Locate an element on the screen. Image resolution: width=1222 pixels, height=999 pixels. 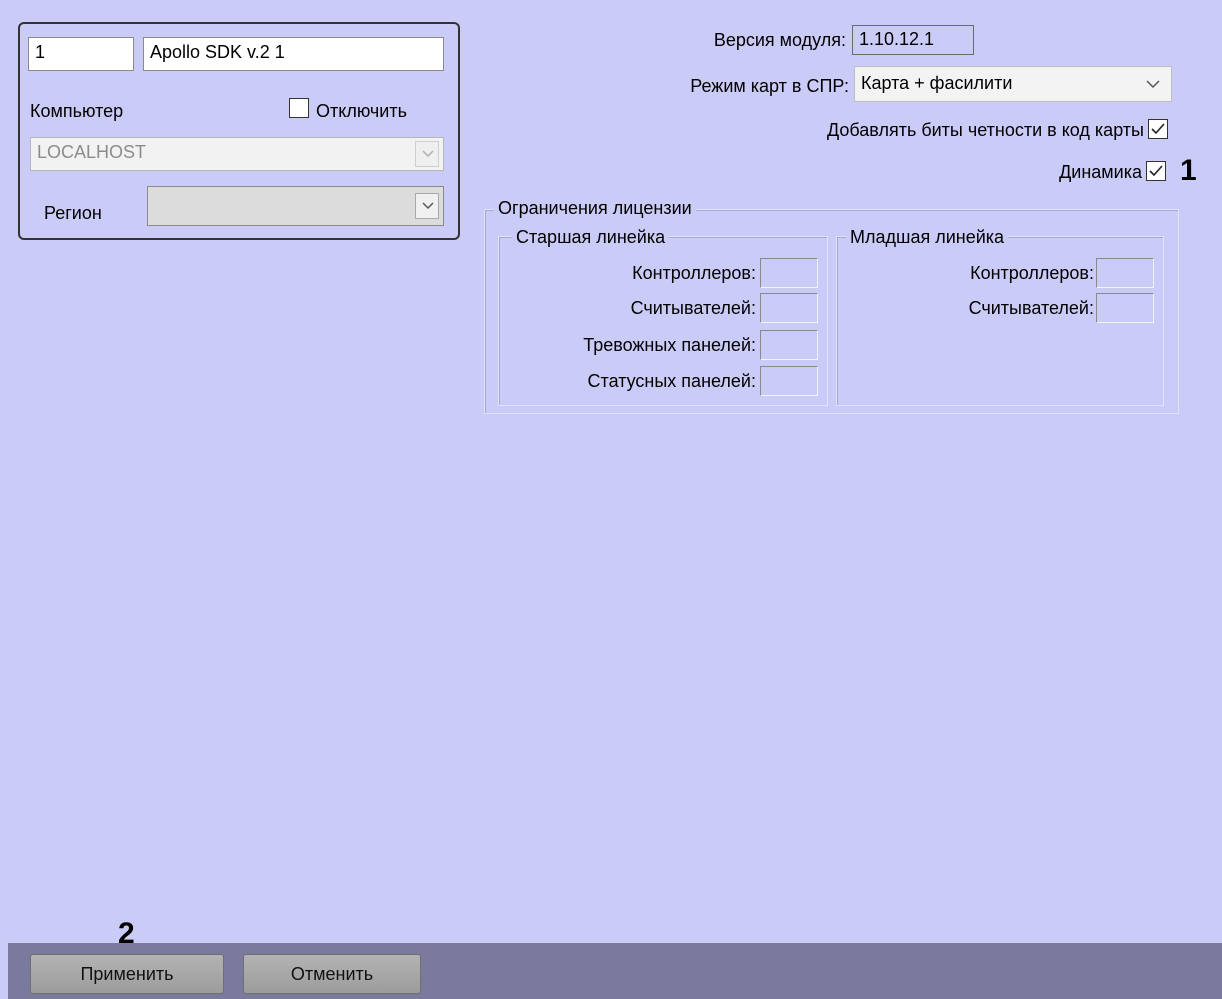
junior-readers-field is located at coordinates (1125, 308).